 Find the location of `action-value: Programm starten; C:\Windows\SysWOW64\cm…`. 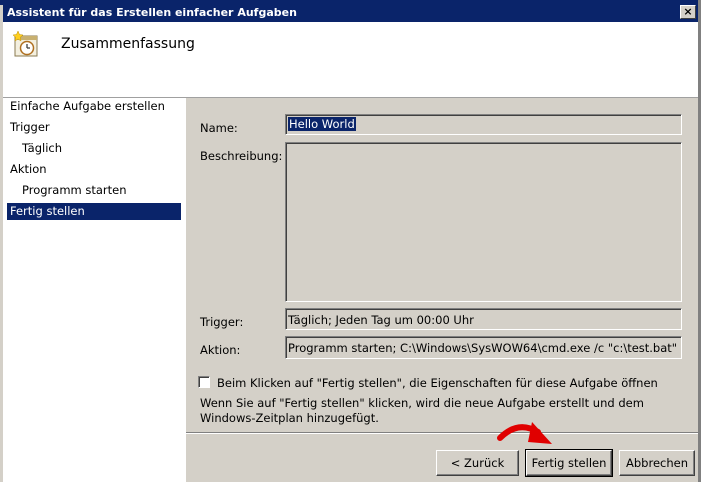

action-value: Programm starten; C:\Windows\SysWOW64\cm… is located at coordinates (483, 348).